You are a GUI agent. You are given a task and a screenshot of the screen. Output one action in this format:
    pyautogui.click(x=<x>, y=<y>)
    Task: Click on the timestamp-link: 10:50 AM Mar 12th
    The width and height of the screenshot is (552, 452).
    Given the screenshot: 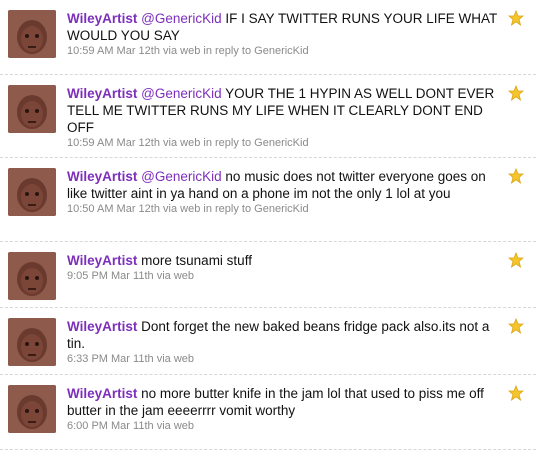 What is the action you would take?
    pyautogui.click(x=113, y=209)
    